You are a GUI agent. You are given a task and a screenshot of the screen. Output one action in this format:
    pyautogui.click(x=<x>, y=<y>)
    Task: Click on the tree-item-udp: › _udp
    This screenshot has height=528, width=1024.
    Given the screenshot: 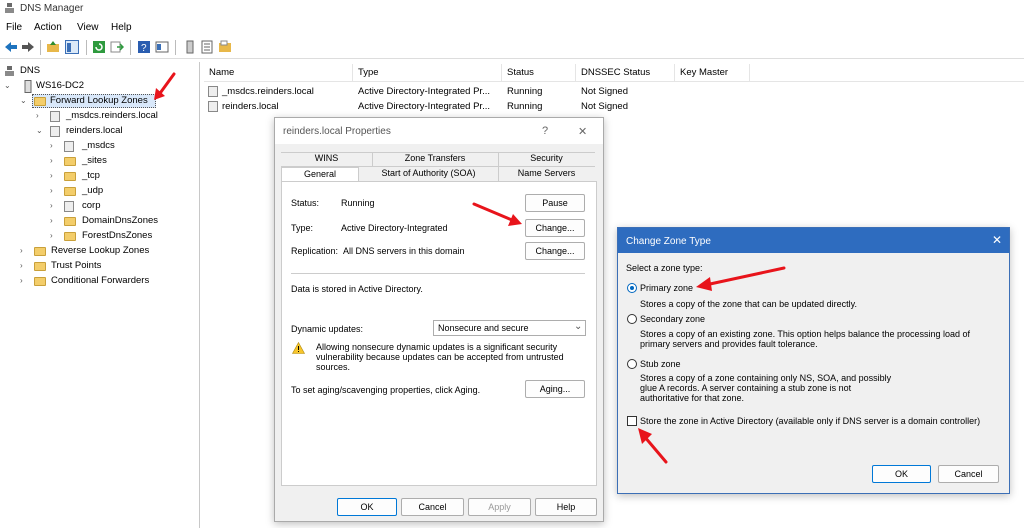 What is the action you would take?
    pyautogui.click(x=110, y=192)
    